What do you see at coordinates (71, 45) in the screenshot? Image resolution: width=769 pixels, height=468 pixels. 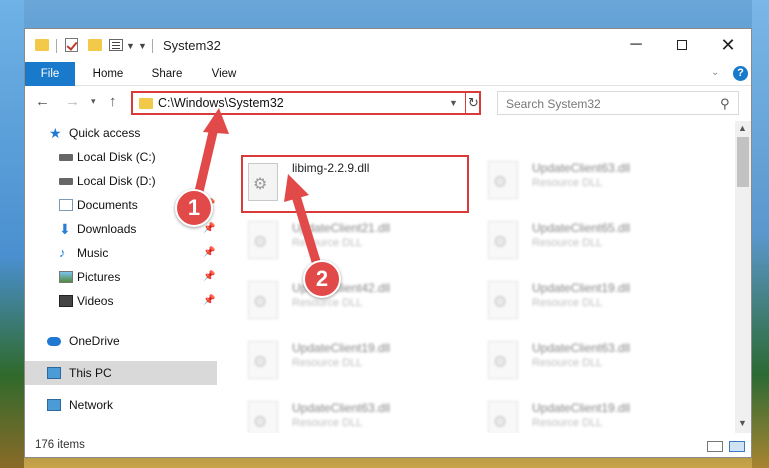 I see `properties-check-icon` at bounding box center [71, 45].